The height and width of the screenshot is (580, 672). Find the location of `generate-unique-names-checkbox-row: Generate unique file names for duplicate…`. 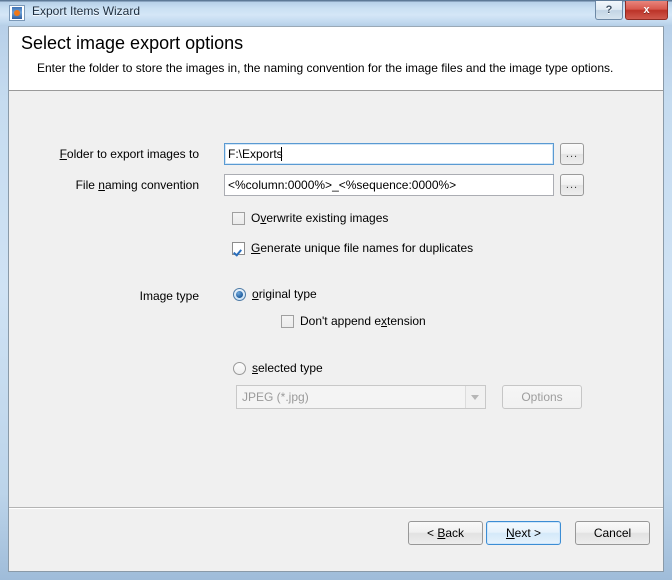

generate-unique-names-checkbox-row: Generate unique file names for duplicate… is located at coordinates (352, 248).